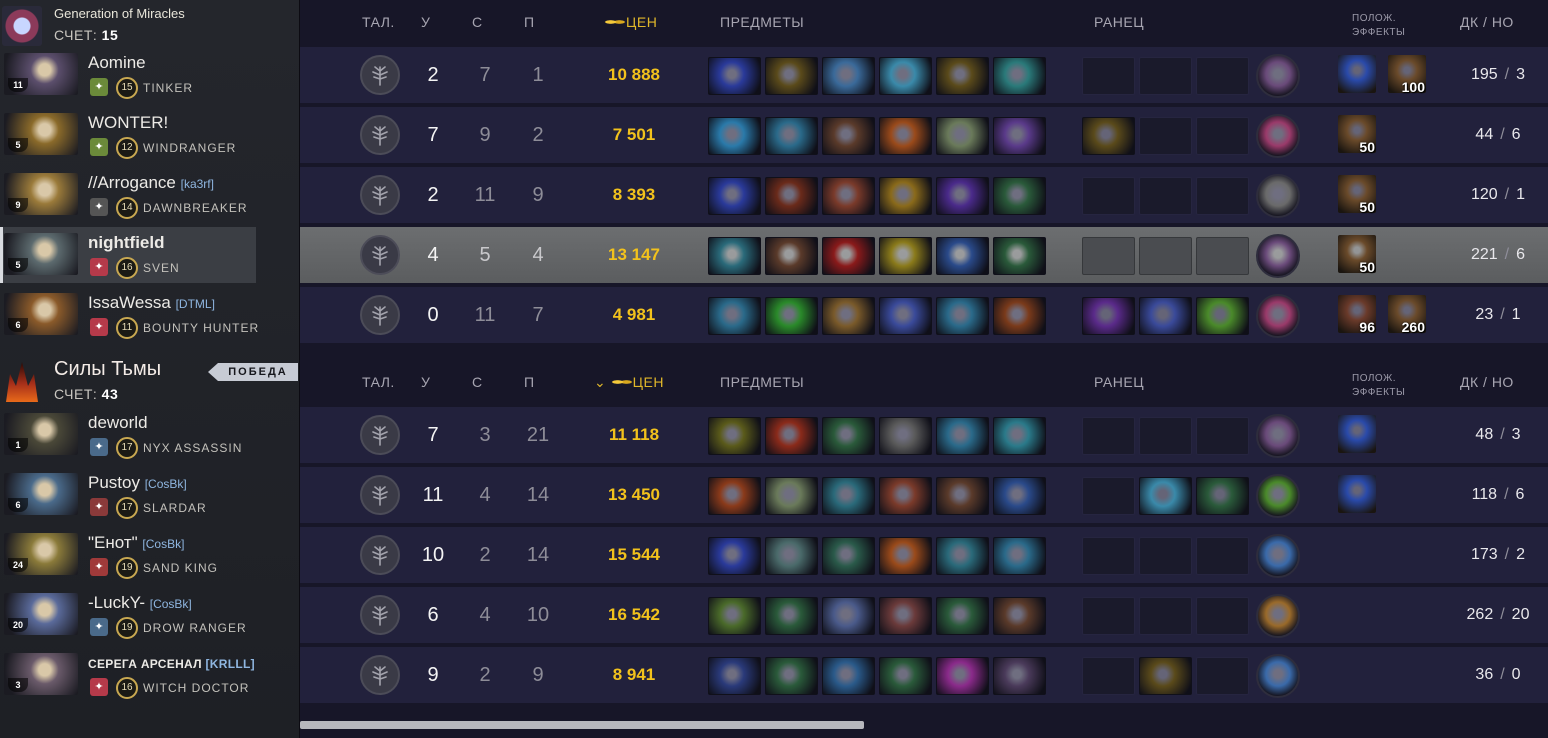 This screenshot has width=1548, height=738. I want to click on player-row: 5 nightfield ✦ 16 SVEN, so click(150, 255).